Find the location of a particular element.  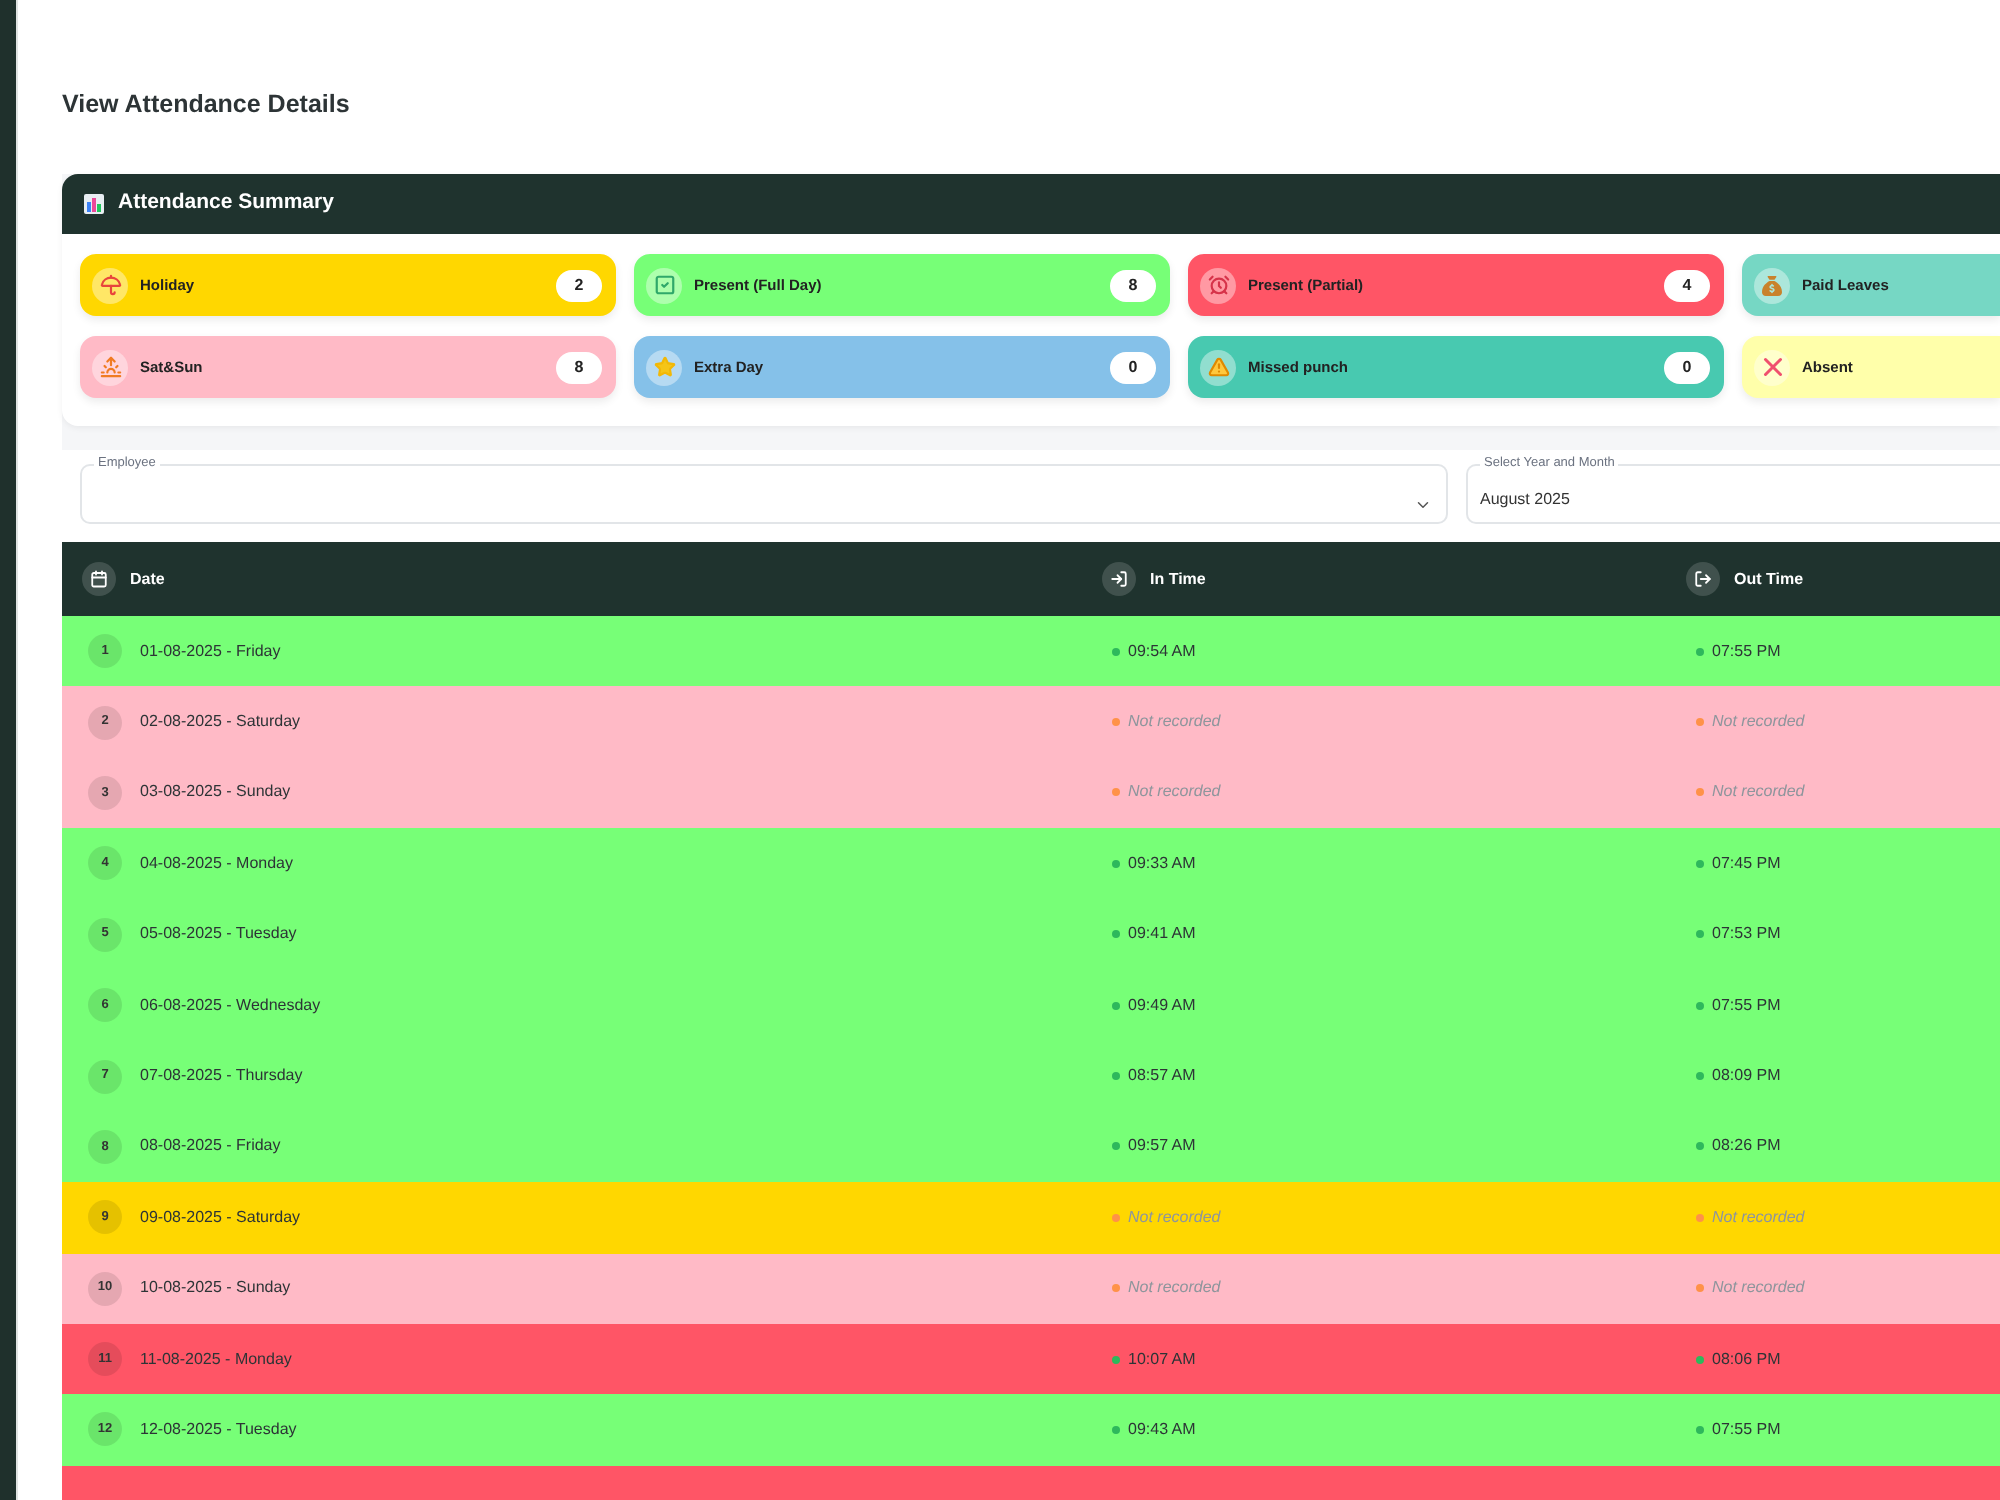

count-badge: 2 is located at coordinates (579, 285).